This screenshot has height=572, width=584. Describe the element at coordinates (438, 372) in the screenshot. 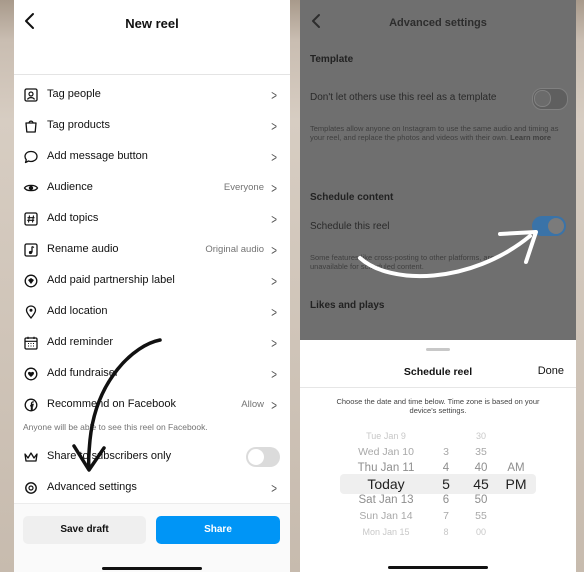

I see `sheet-title: Schedule reel` at that location.